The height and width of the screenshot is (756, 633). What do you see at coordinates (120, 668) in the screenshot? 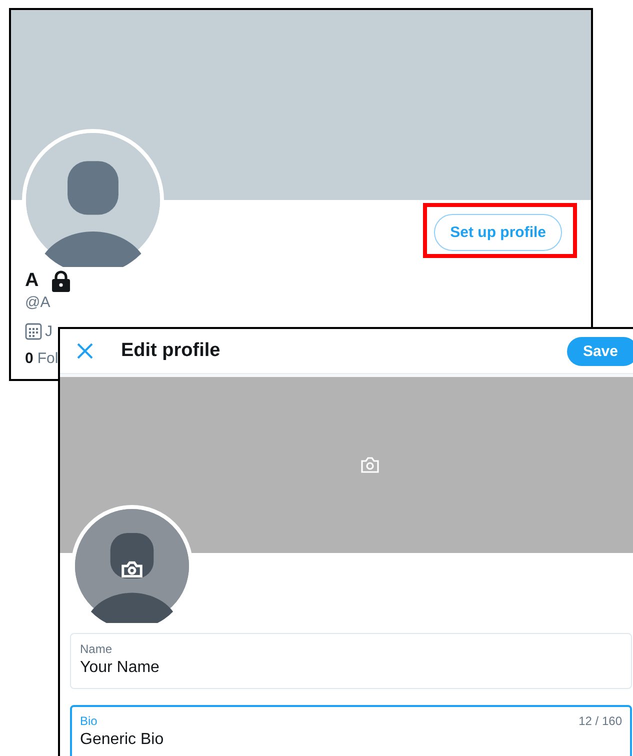
I see `field-value: Your Name` at bounding box center [120, 668].